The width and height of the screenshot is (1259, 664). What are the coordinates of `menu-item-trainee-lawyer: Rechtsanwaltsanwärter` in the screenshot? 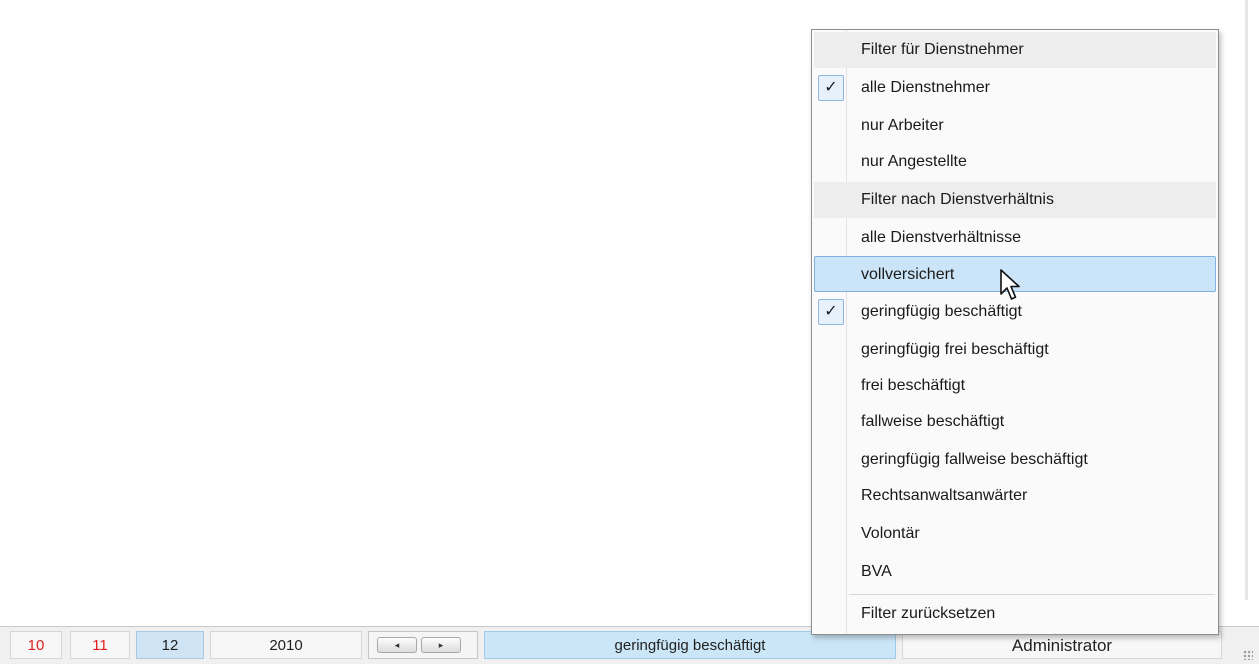 It's located at (1015, 496).